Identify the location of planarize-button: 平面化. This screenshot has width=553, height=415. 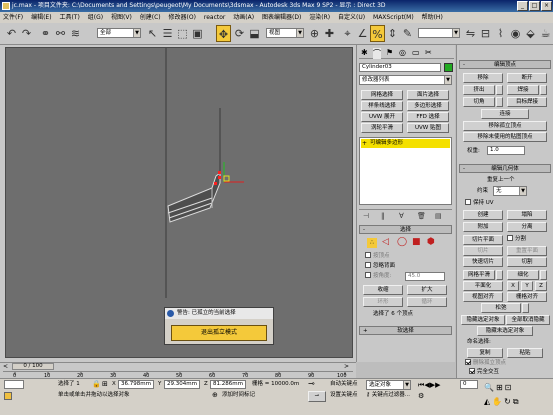
(483, 286).